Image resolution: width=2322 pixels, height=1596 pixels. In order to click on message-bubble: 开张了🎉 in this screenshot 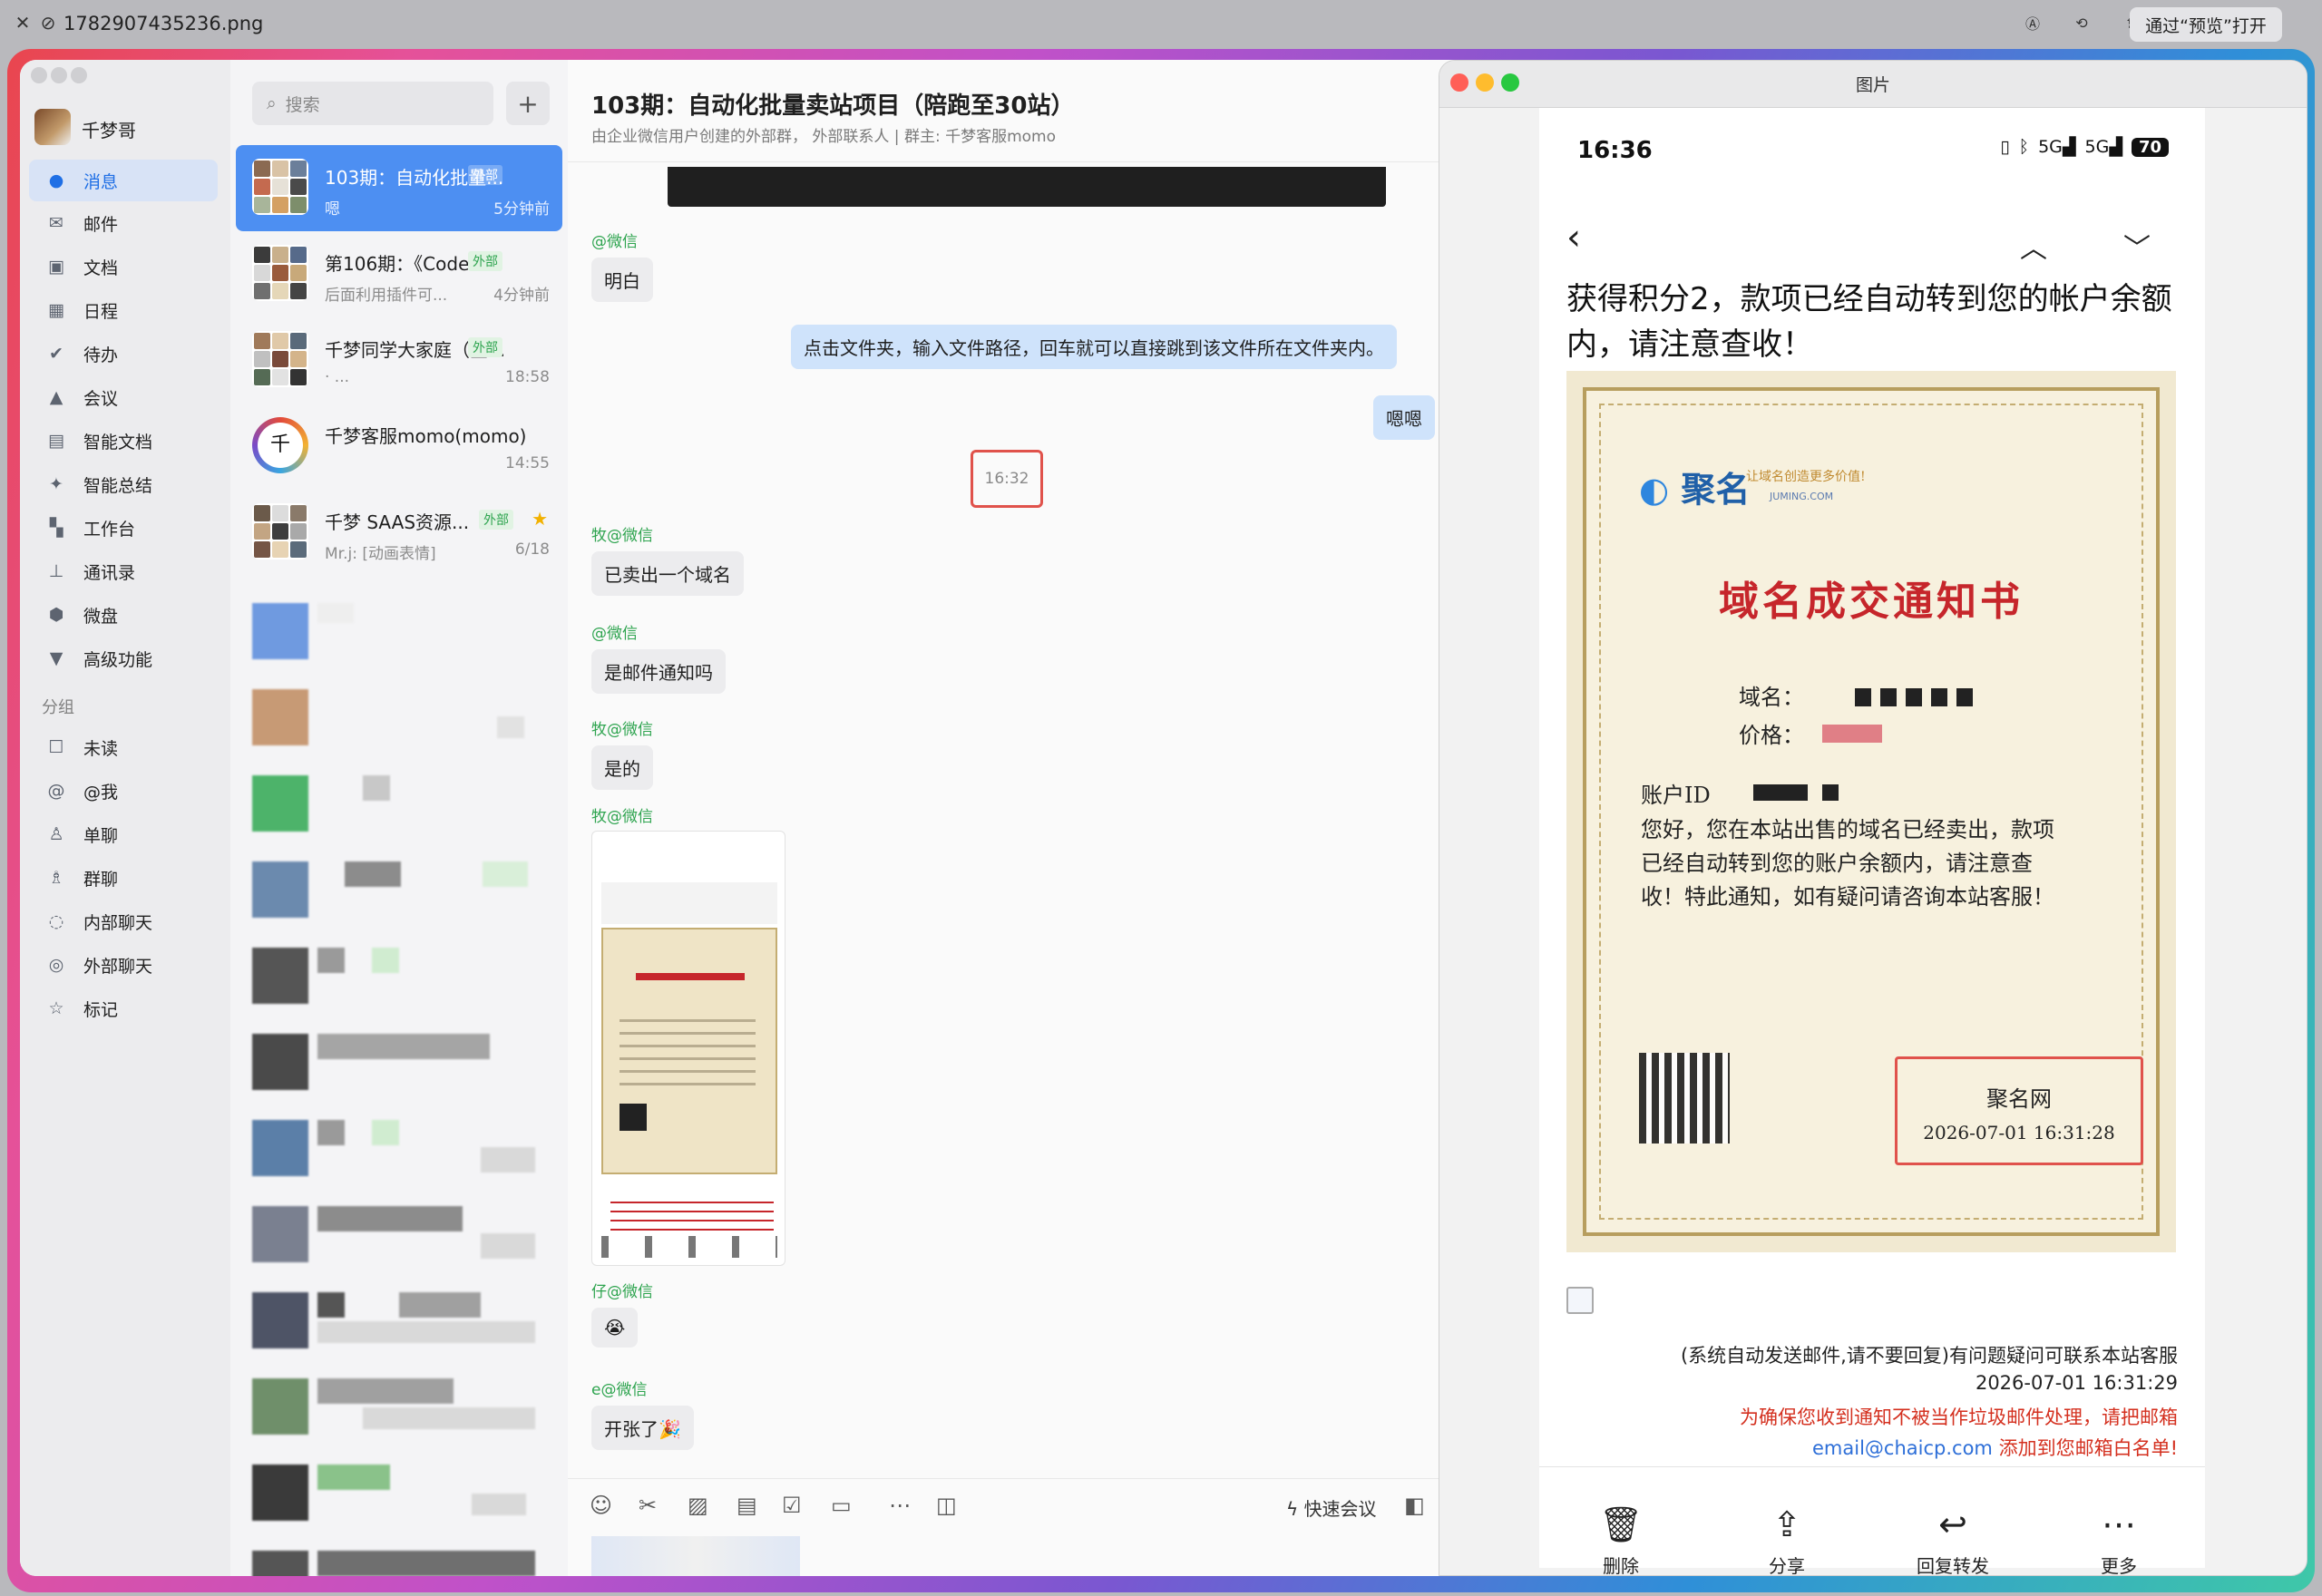, I will do `click(642, 1428)`.